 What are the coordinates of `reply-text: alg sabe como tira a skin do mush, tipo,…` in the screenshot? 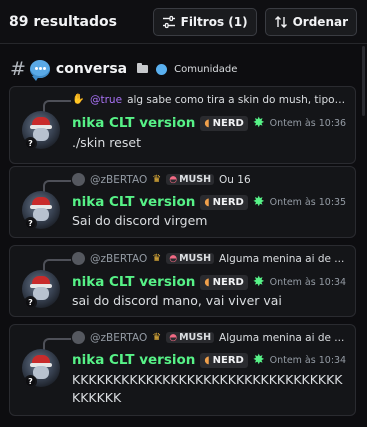 It's located at (237, 99).